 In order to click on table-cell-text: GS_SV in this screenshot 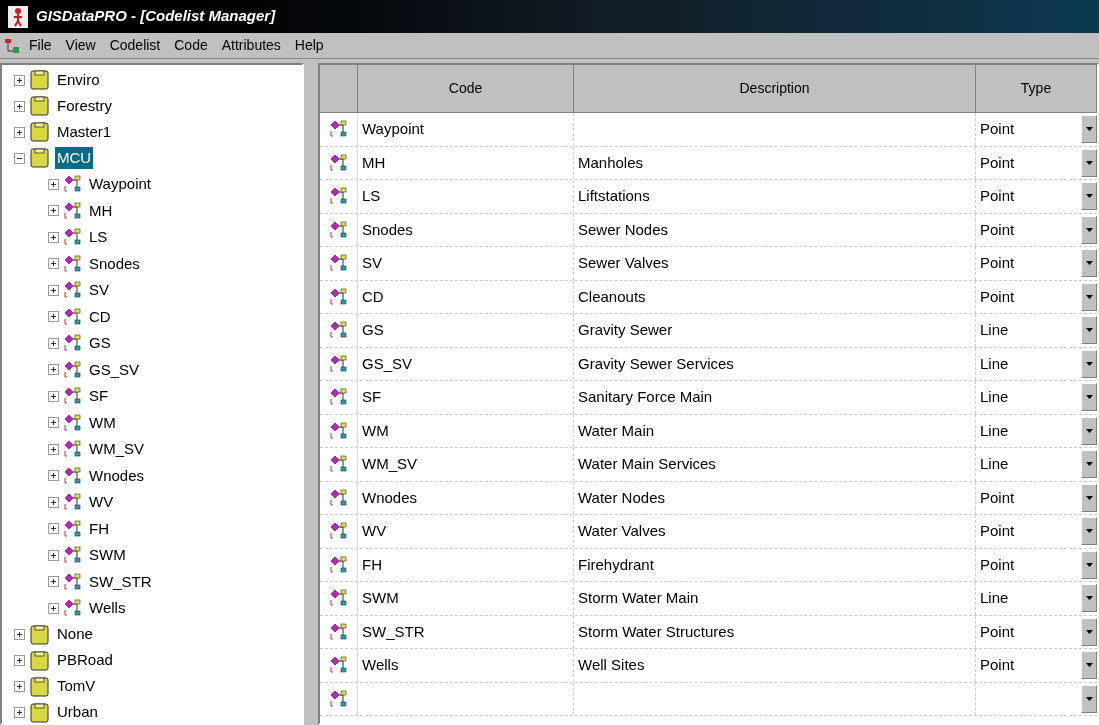, I will do `click(387, 363)`.